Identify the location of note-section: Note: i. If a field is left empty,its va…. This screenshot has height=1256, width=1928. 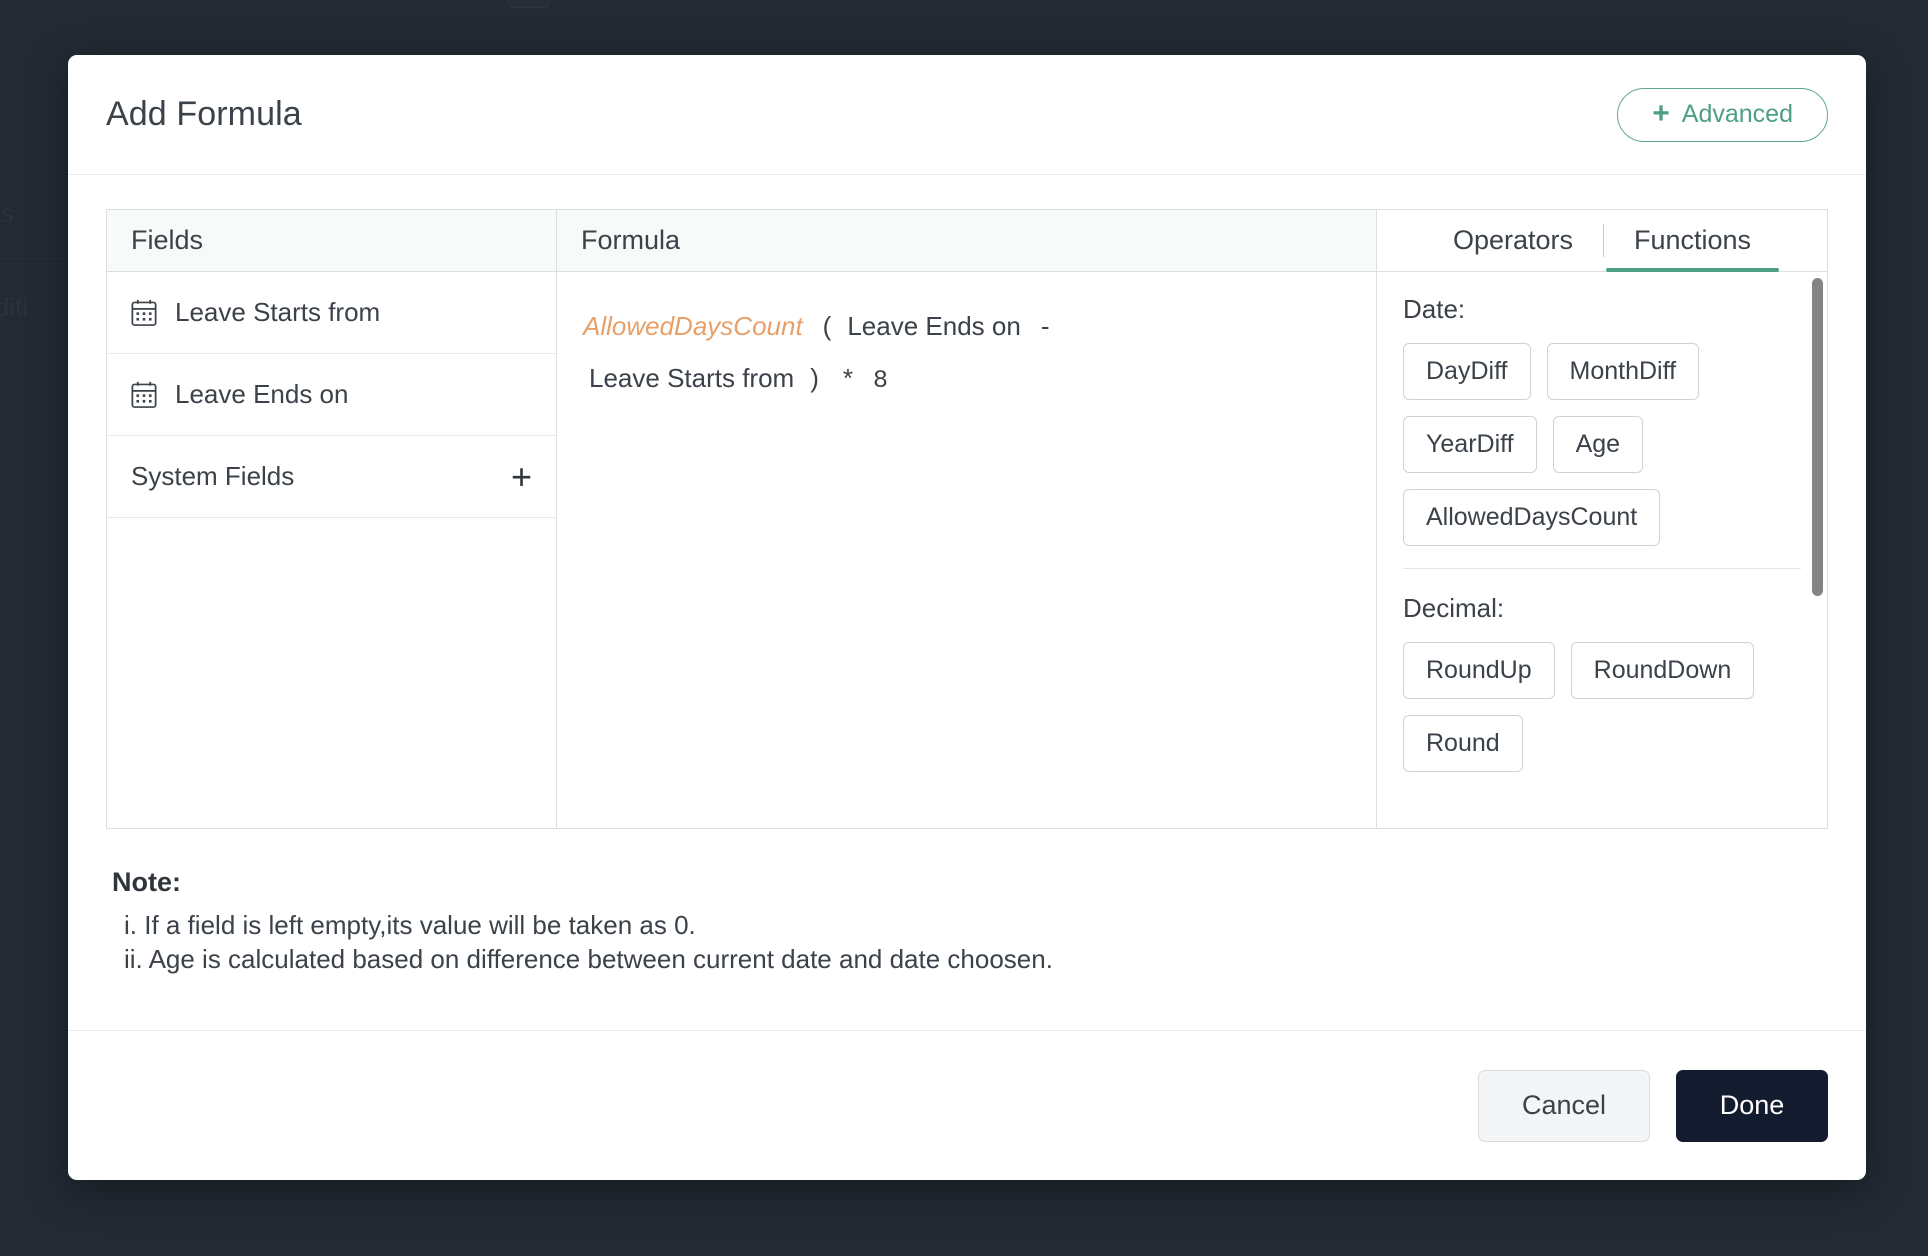
(967, 929).